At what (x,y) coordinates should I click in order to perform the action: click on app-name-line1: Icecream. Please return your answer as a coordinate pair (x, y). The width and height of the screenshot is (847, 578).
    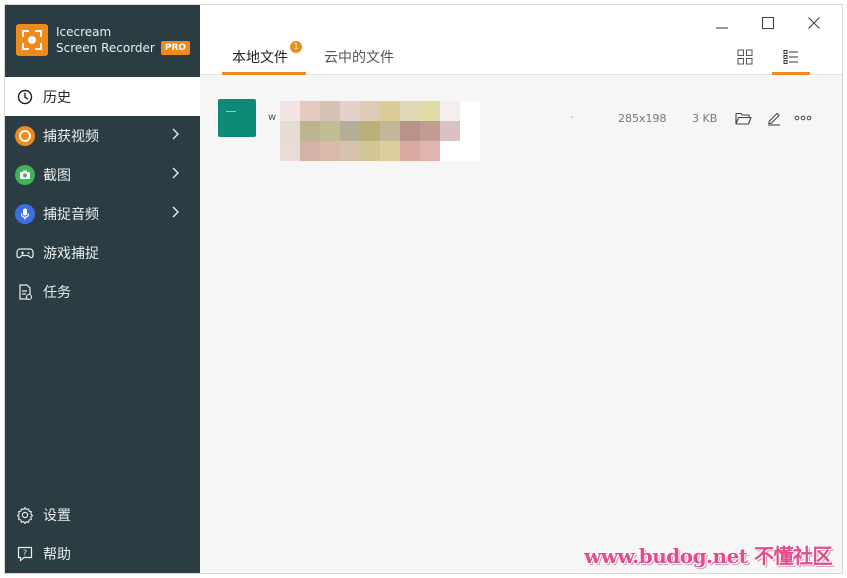
    Looking at the image, I should click on (84, 32).